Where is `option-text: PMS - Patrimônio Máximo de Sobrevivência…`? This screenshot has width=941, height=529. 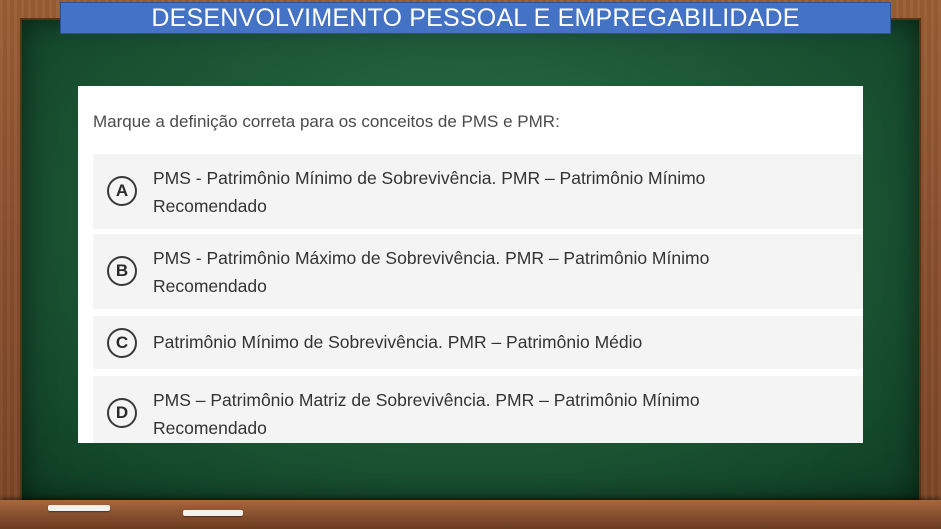
option-text: PMS - Patrimônio Máximo de Sobrevivência… is located at coordinates (431, 272).